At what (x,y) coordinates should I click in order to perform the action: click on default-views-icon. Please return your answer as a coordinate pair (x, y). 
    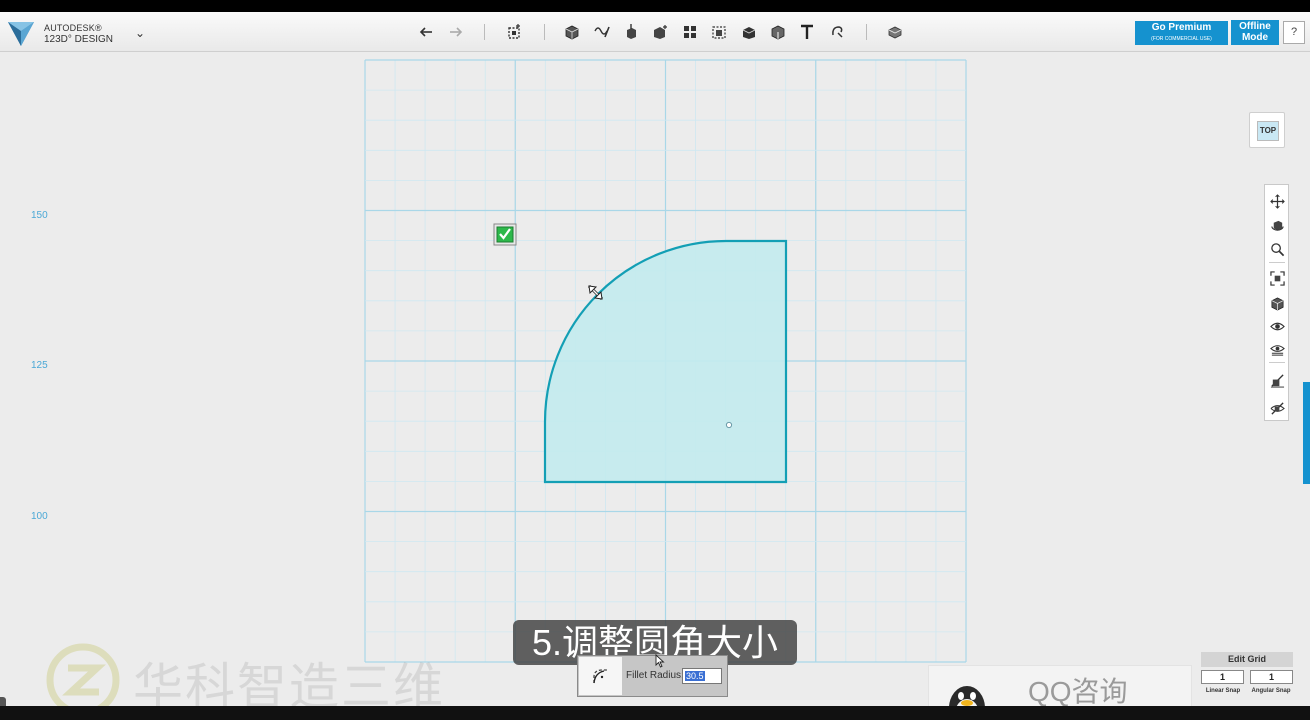
    Looking at the image, I should click on (1277, 303).